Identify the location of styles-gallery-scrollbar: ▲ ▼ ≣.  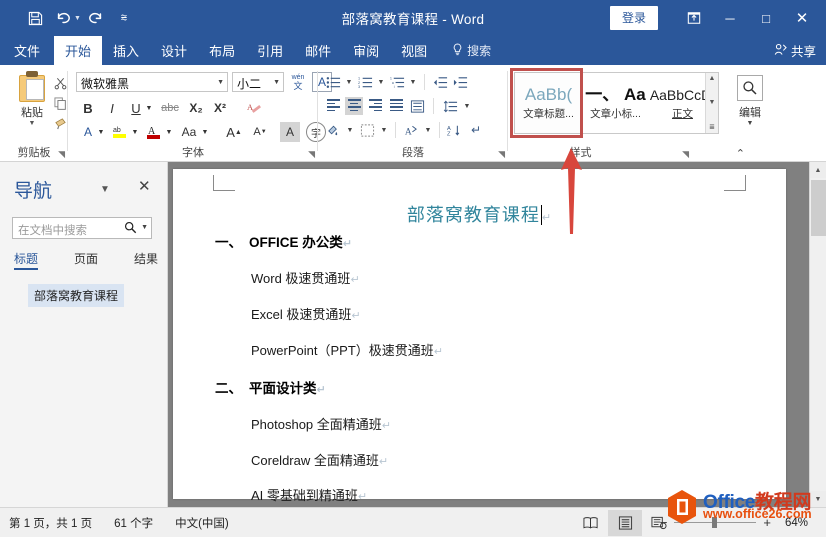
(711, 103).